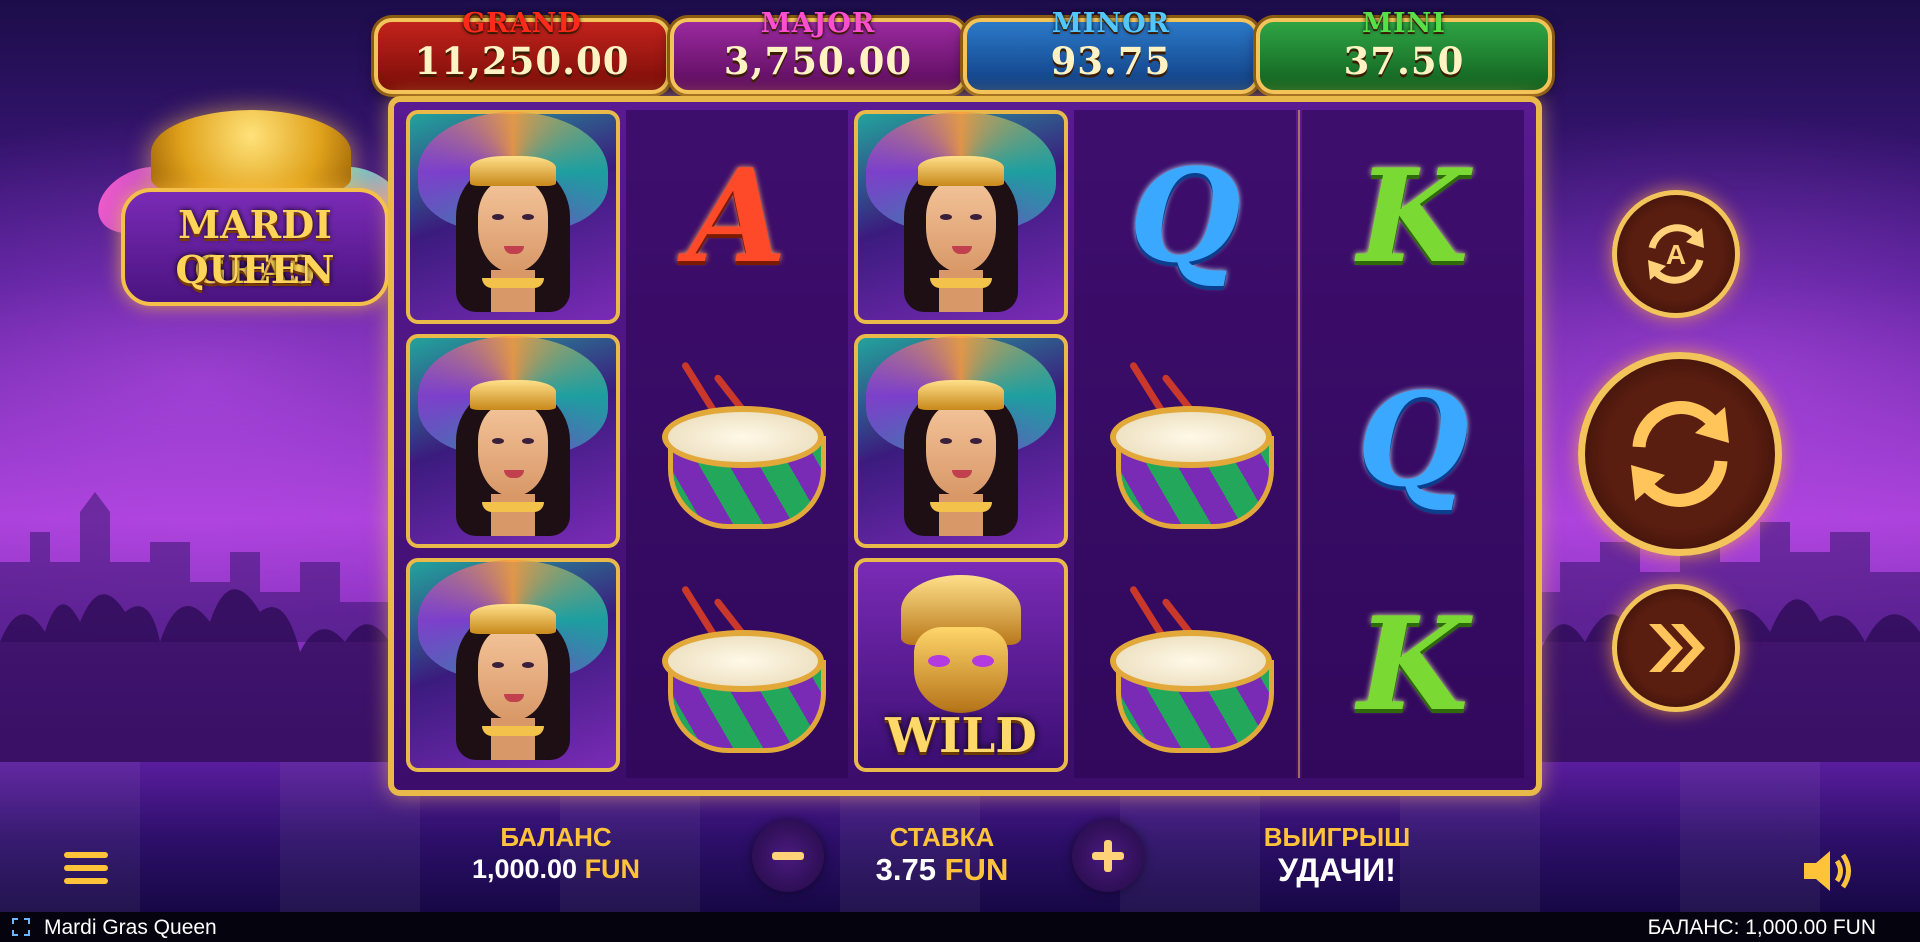 The height and width of the screenshot is (942, 1920). Describe the element at coordinates (818, 61) in the screenshot. I see `jackpot-major-value: 3,750.00` at that location.